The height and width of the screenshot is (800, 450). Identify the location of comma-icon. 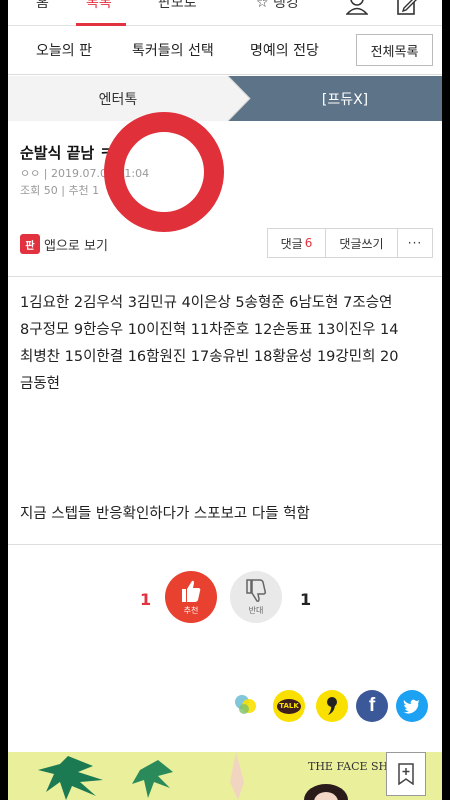
(332, 706).